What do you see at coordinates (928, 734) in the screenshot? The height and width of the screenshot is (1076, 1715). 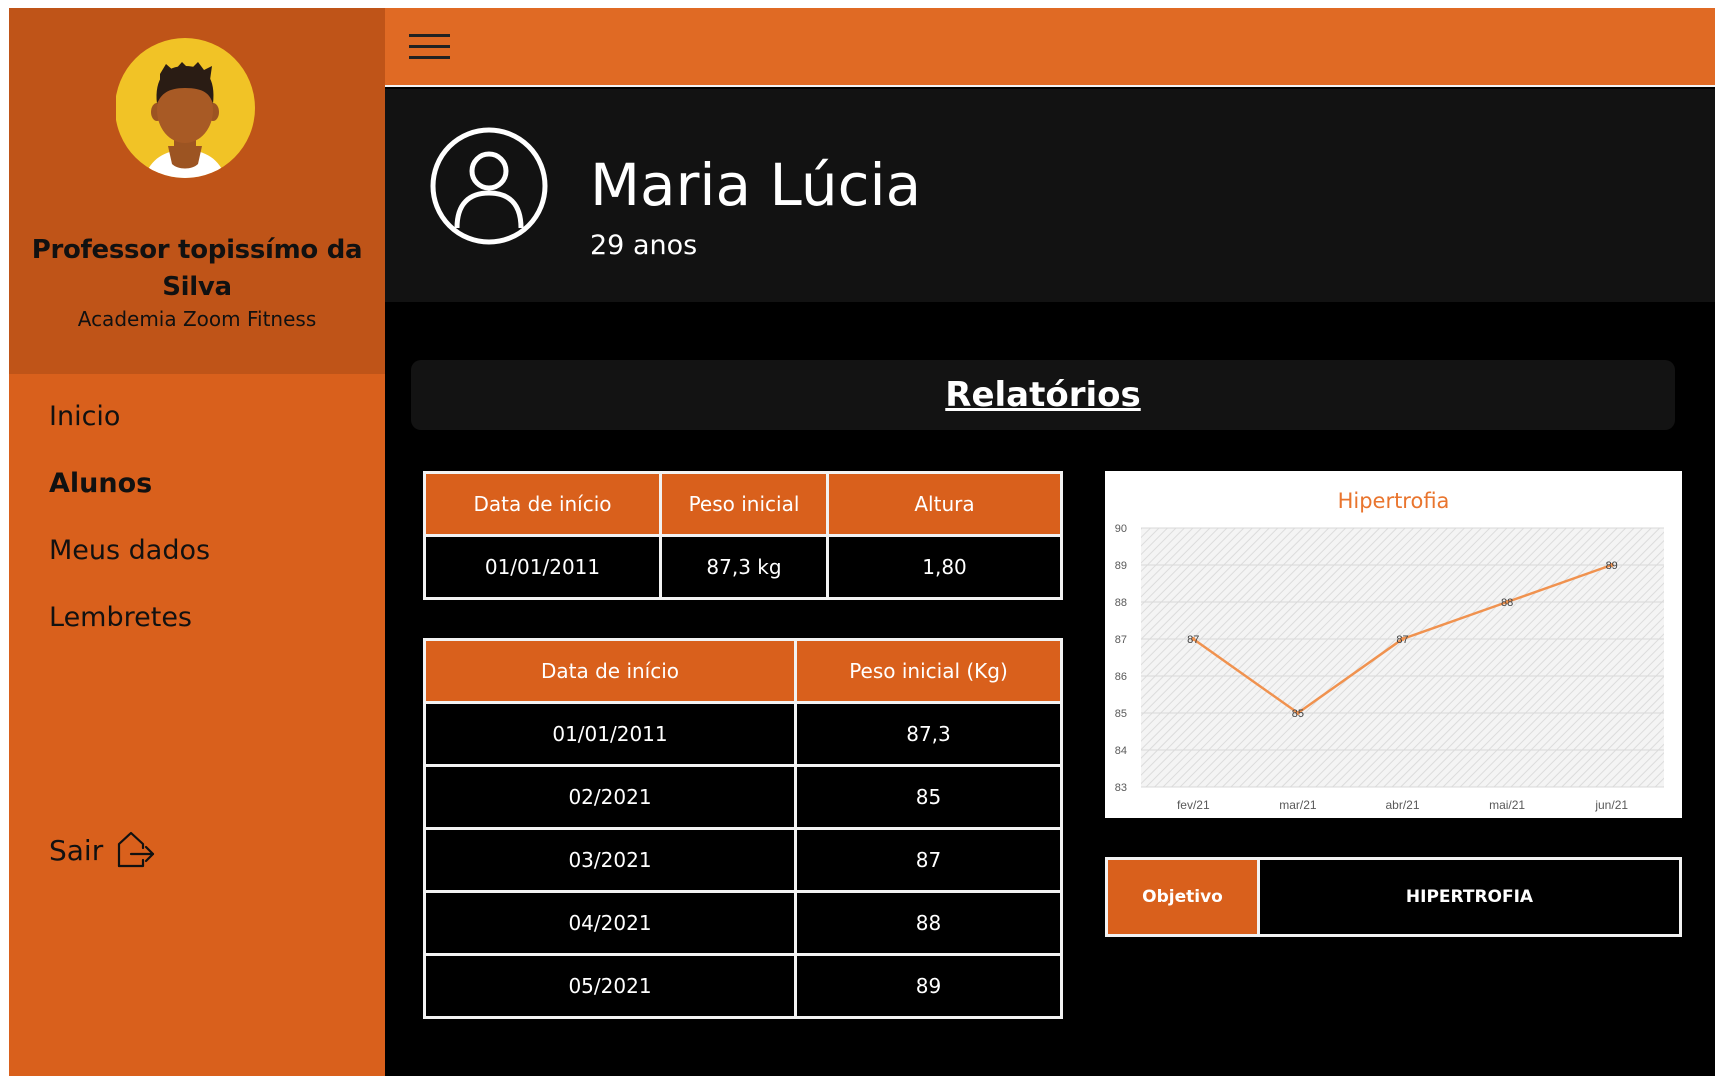 I see `table-cell: 87,3` at bounding box center [928, 734].